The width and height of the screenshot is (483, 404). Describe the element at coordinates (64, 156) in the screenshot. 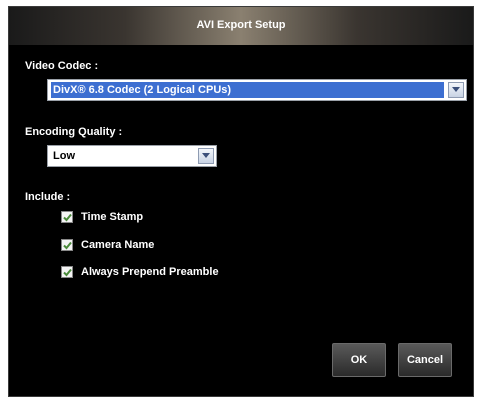

I see `encoding-quality-value: Low` at that location.